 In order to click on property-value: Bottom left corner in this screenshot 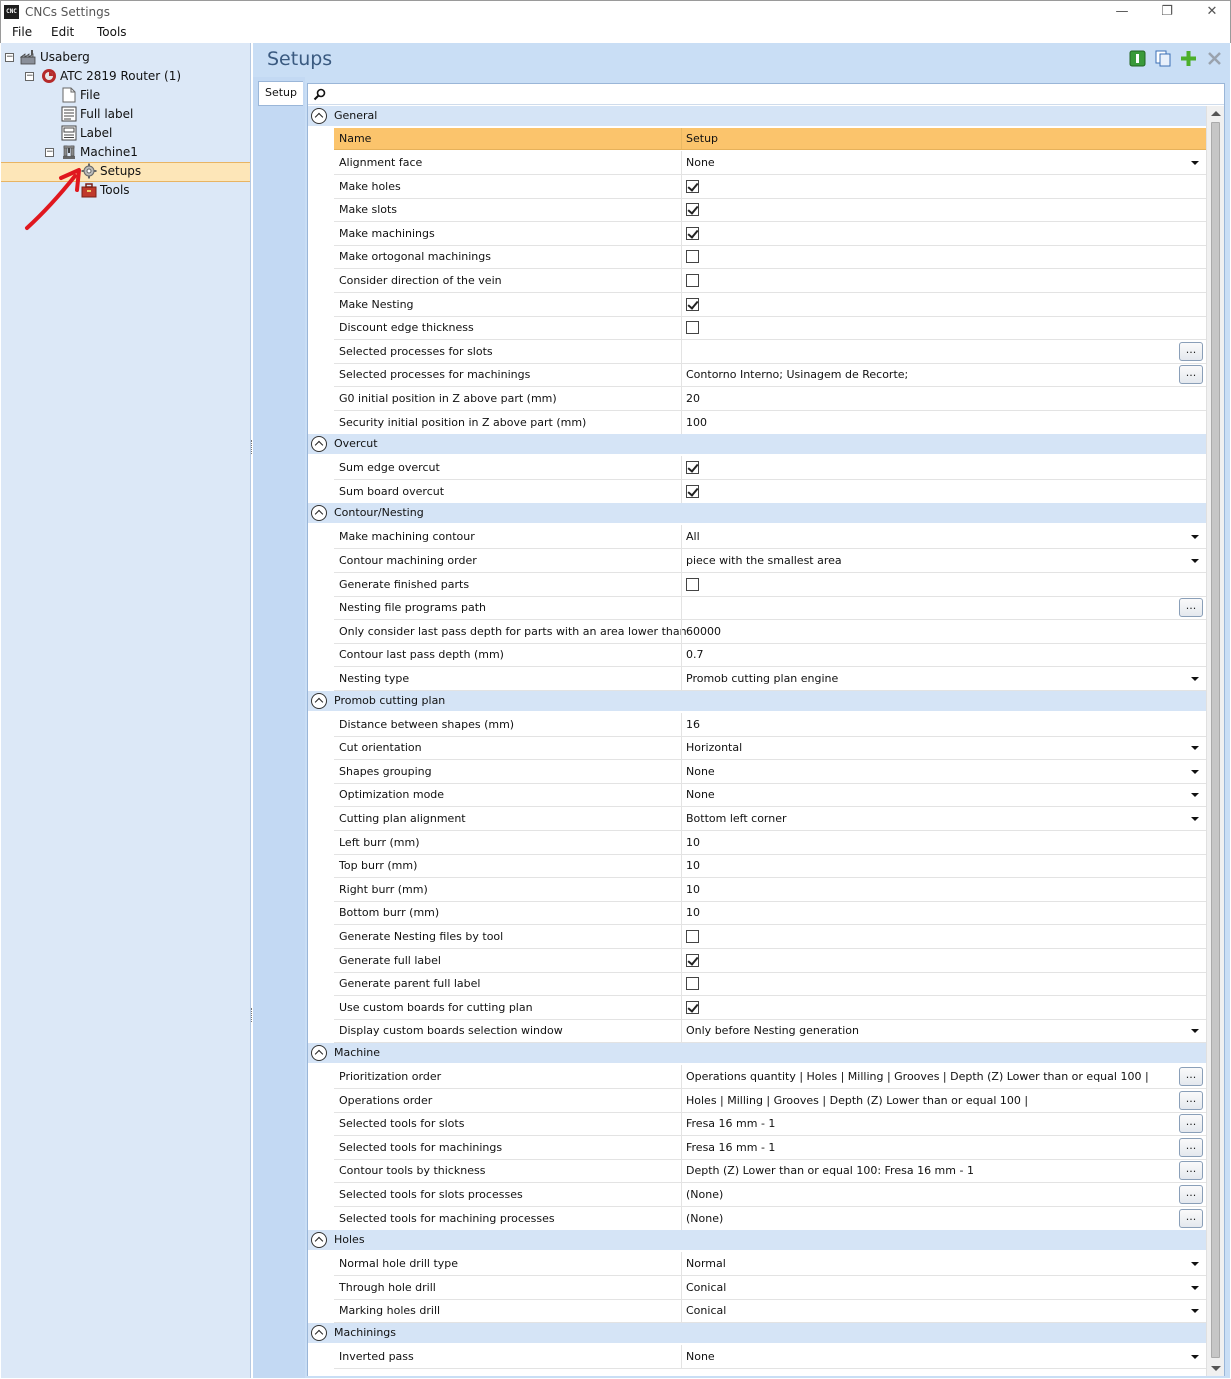, I will do `click(736, 818)`.